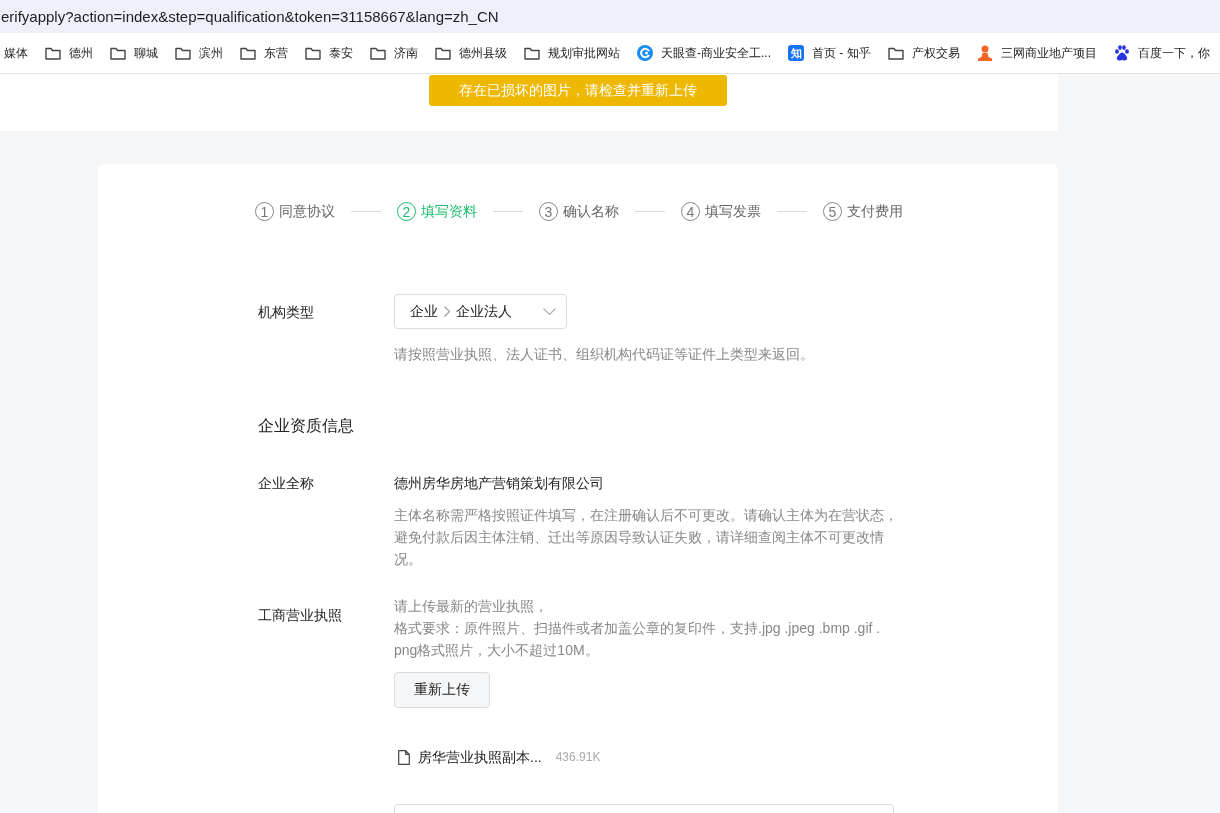 This screenshot has width=1220, height=813. I want to click on type-select: 企业 企业法人, so click(480, 311).